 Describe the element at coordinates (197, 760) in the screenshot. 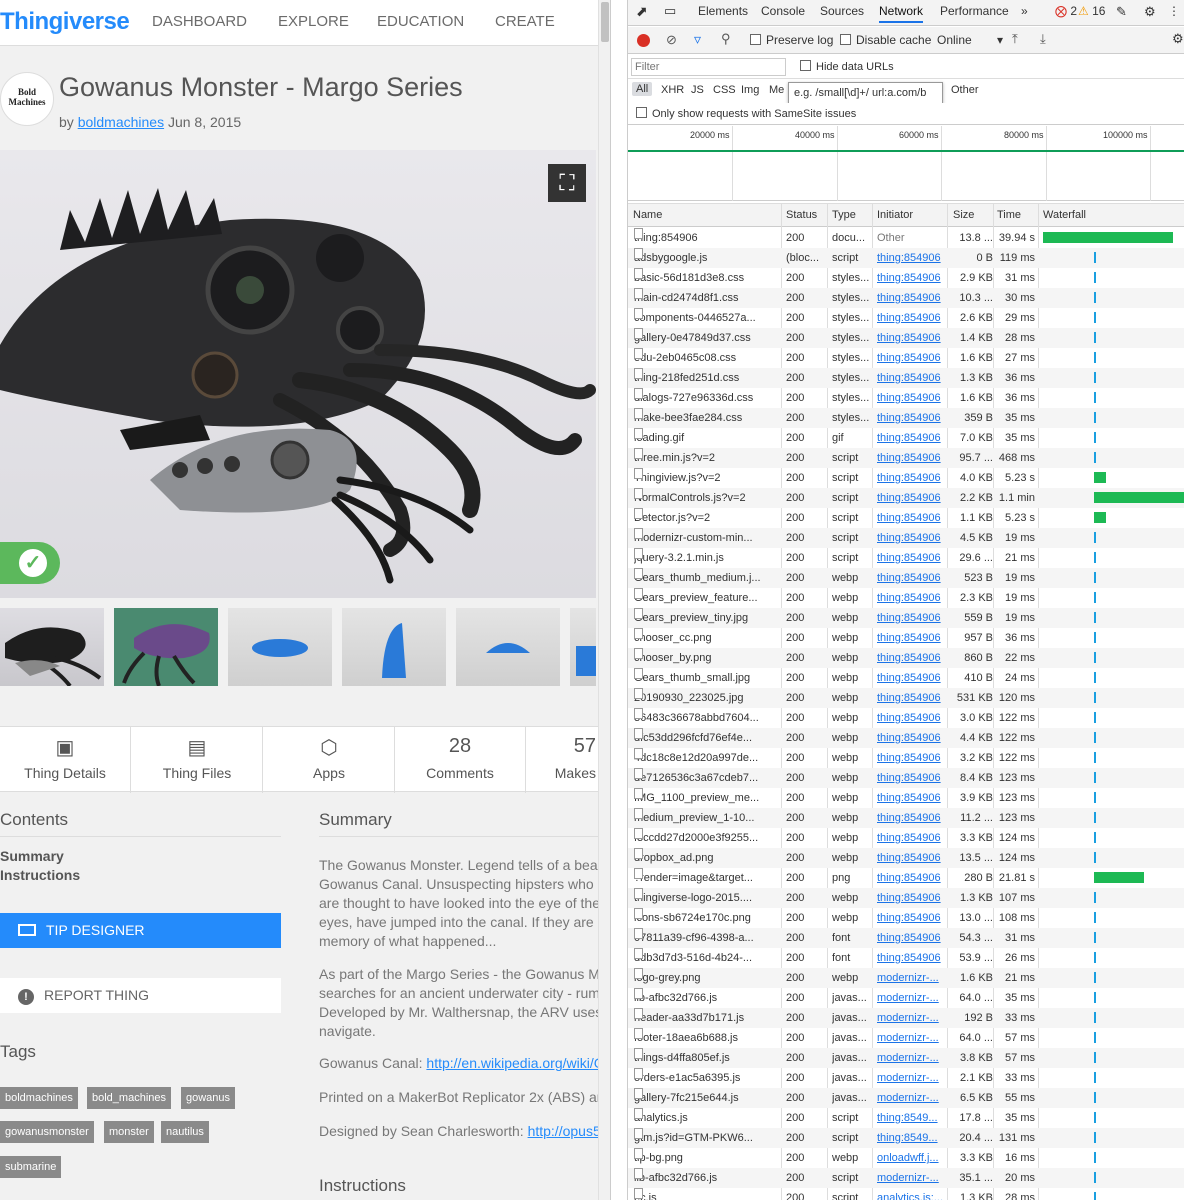

I see `tab-thing-files: ▤ Thing Files` at that location.